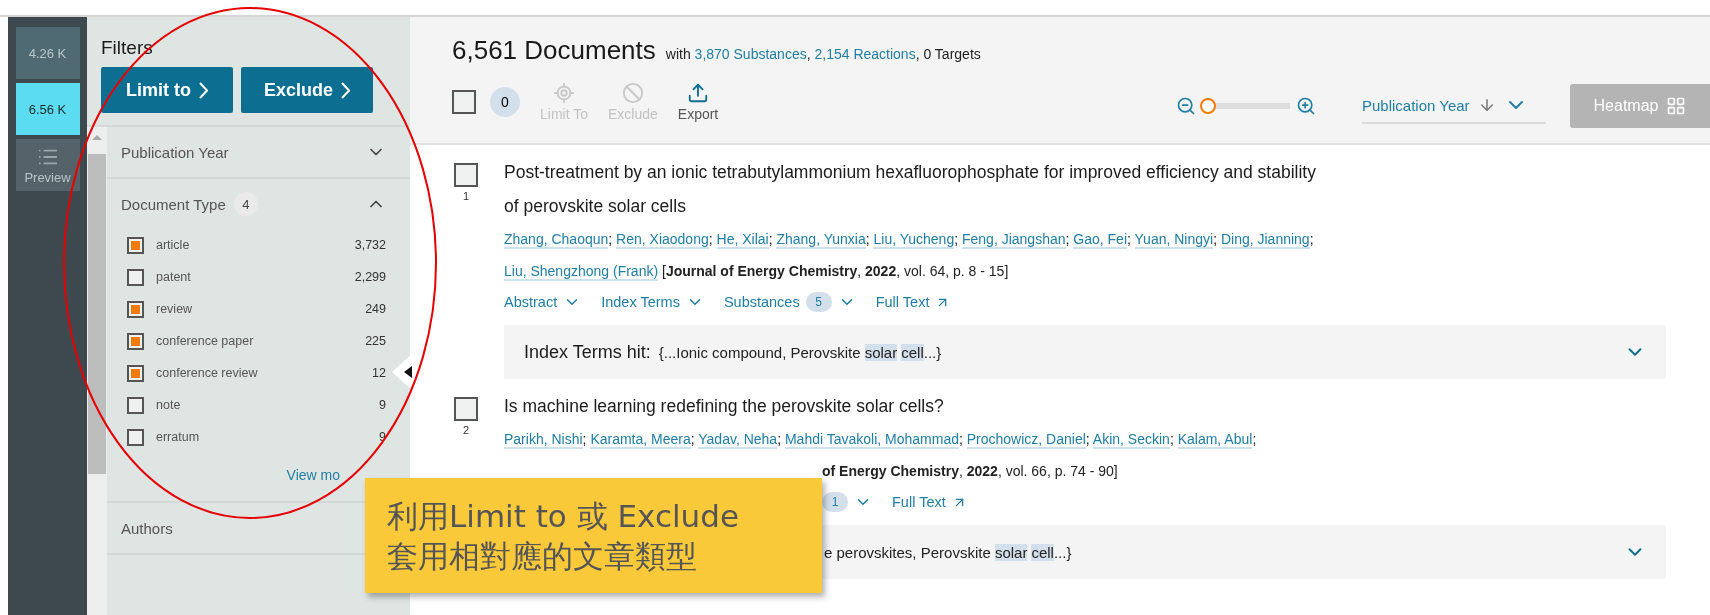  What do you see at coordinates (173, 204) in the screenshot?
I see `section-title: Document Type` at bounding box center [173, 204].